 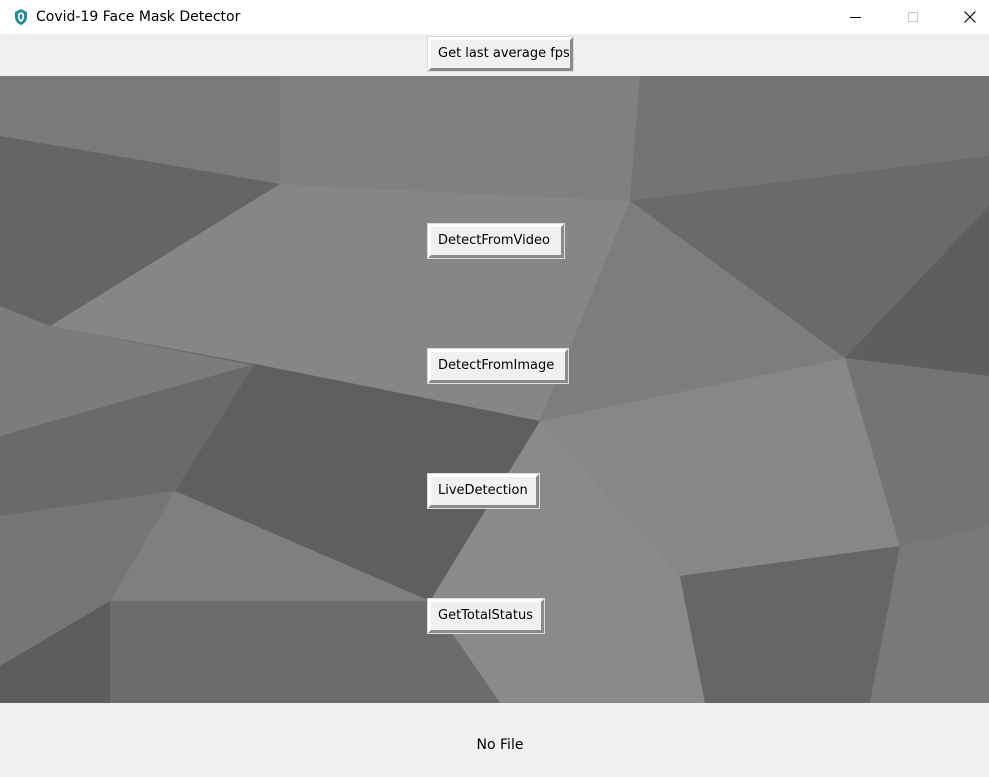 What do you see at coordinates (486, 616) in the screenshot?
I see `get-total-status-button: GetTotalStatus` at bounding box center [486, 616].